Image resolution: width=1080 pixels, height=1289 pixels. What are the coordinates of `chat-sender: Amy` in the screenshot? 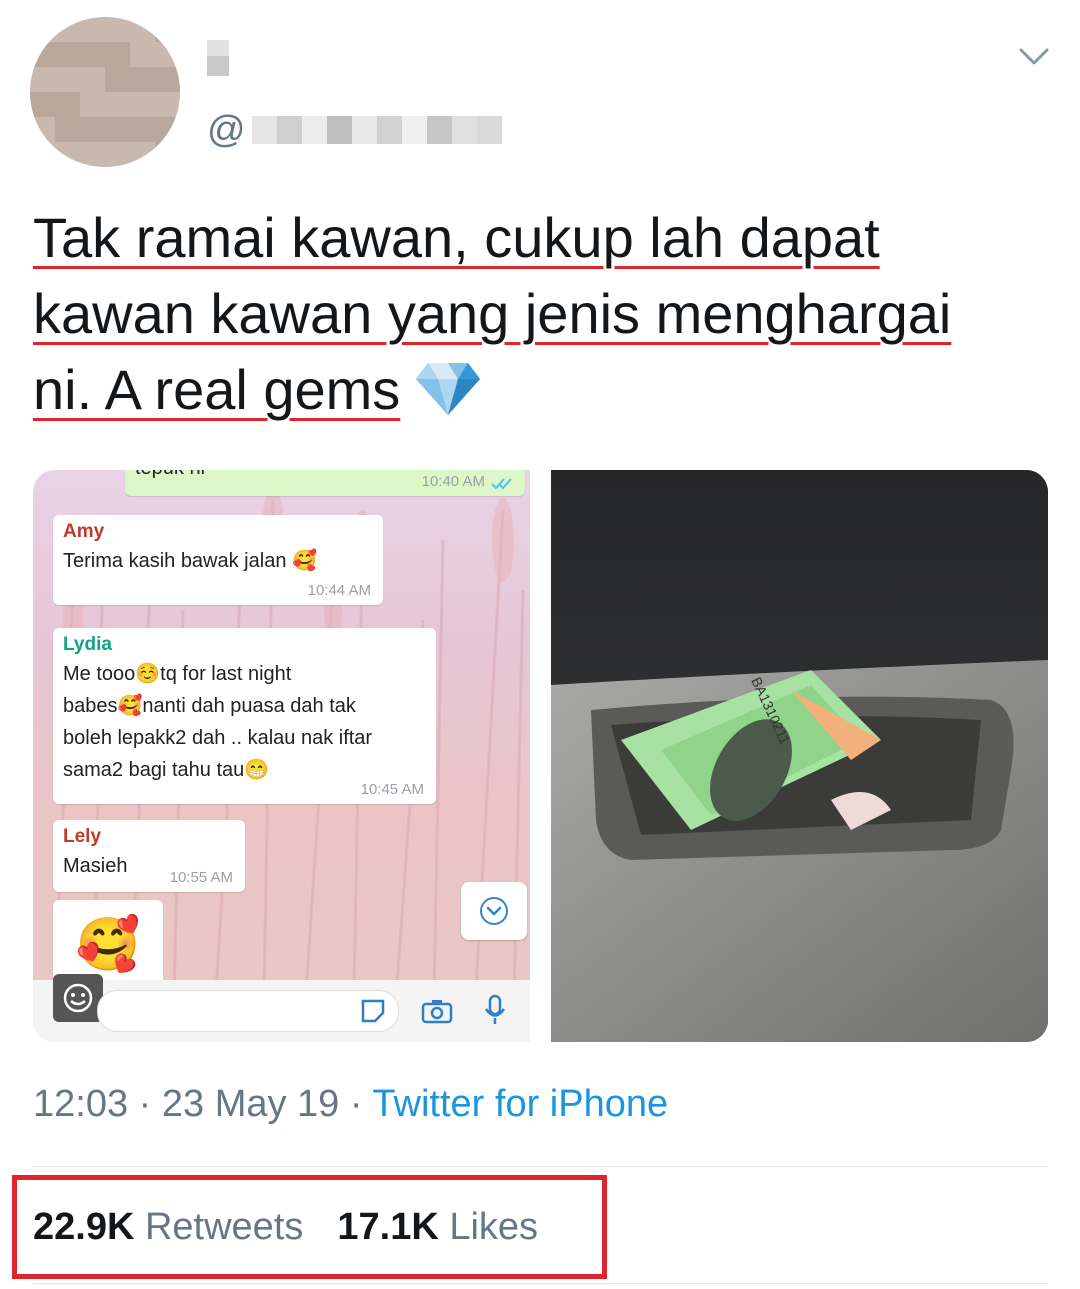 It's located at (84, 531).